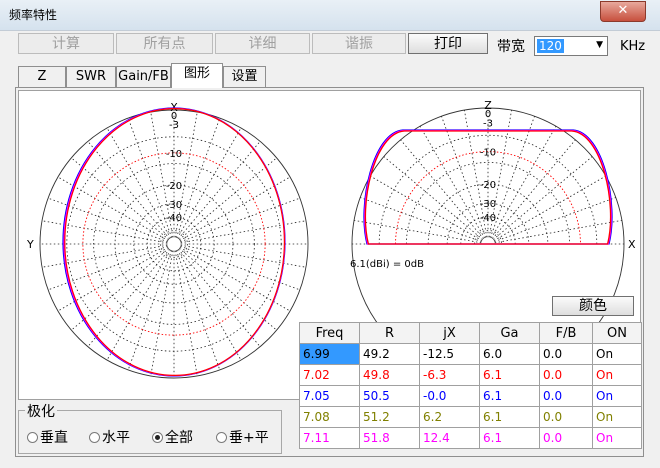 This screenshot has width=660, height=468. Describe the element at coordinates (449, 333) in the screenshot. I see `column-header-jx: jX` at that location.